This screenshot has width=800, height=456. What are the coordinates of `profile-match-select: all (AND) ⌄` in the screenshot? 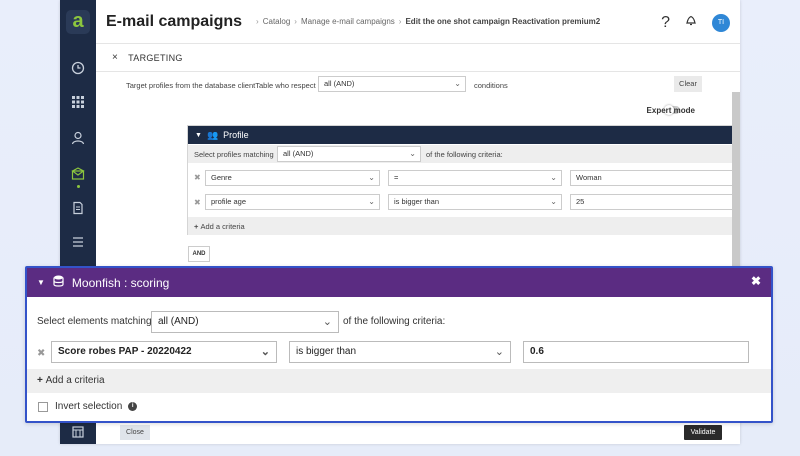 It's located at (349, 154).